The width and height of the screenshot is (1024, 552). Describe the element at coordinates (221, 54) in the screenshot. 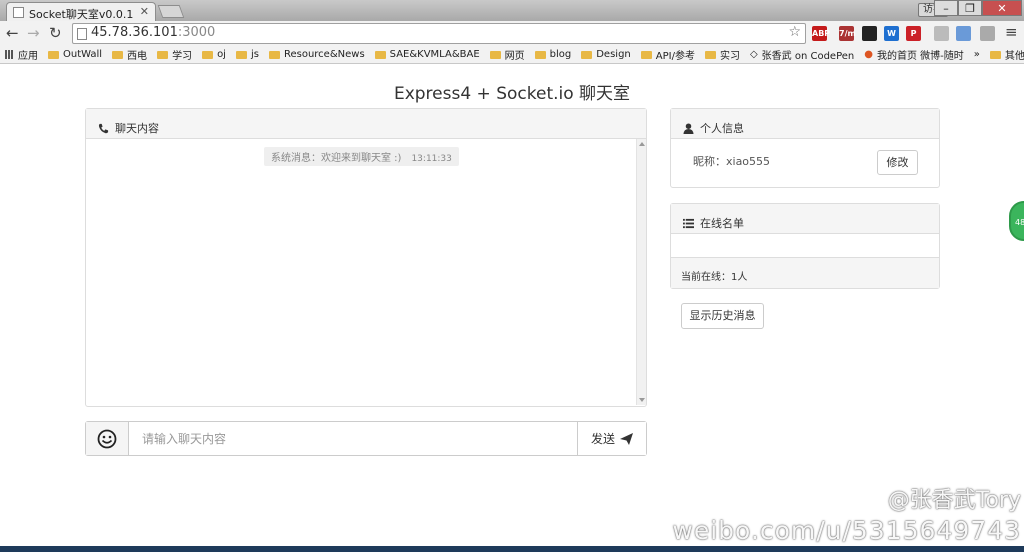

I see `bookmark-label: oj` at that location.